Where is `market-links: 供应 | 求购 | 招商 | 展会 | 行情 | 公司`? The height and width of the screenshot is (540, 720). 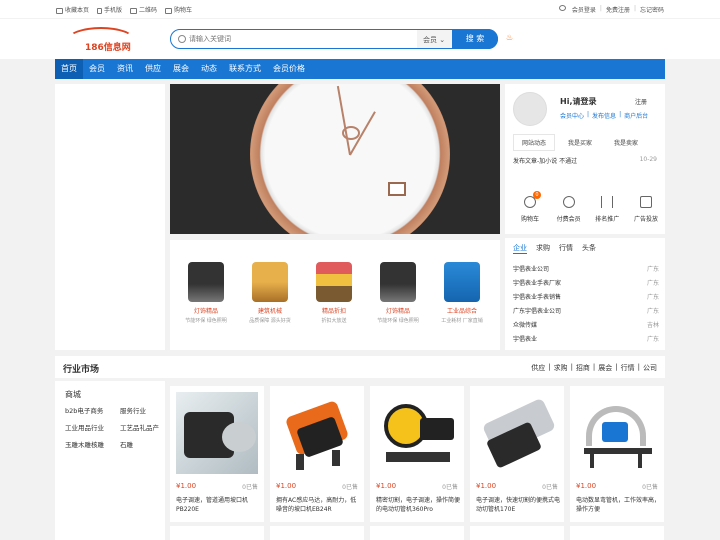
market-links: 供应 | 求购 | 招商 | 展会 | 行情 | 公司 is located at coordinates (594, 368).